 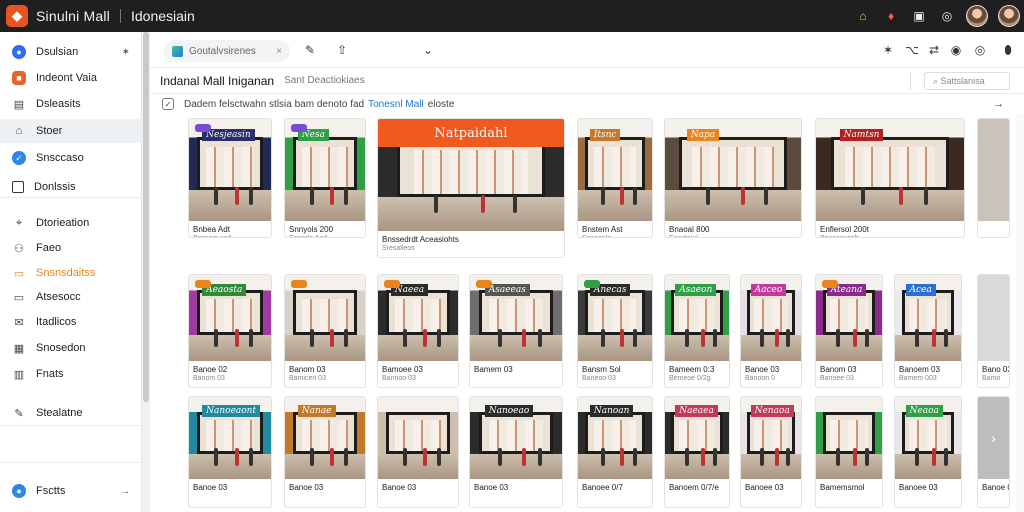 I want to click on store-card: Nesa Snnyols 200Fascols Aad, so click(x=325, y=178).